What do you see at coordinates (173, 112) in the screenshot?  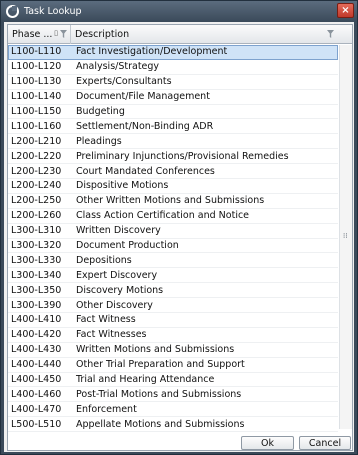 I see `table-row: L100-L150 Budgeting` at bounding box center [173, 112].